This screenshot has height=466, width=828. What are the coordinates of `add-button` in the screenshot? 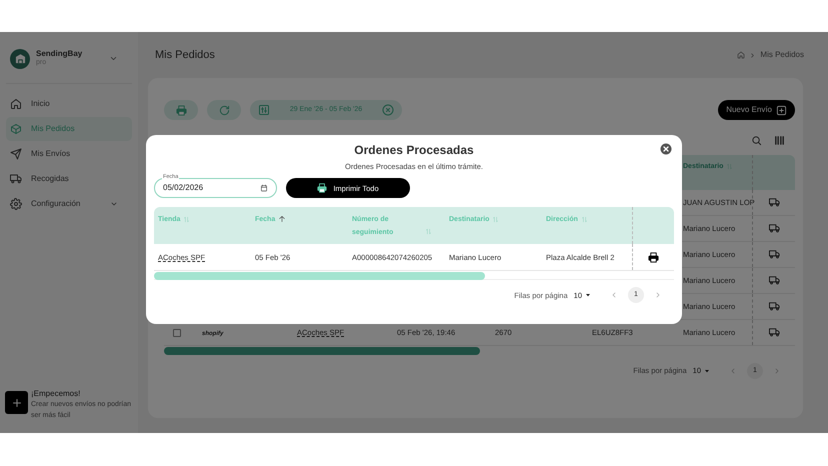 It's located at (16, 402).